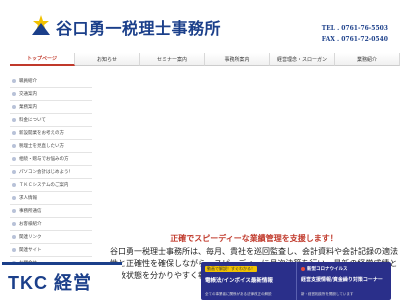  What do you see at coordinates (30, 250) in the screenshot?
I see `sidebar-item-label: 関連サイト` at bounding box center [30, 250].